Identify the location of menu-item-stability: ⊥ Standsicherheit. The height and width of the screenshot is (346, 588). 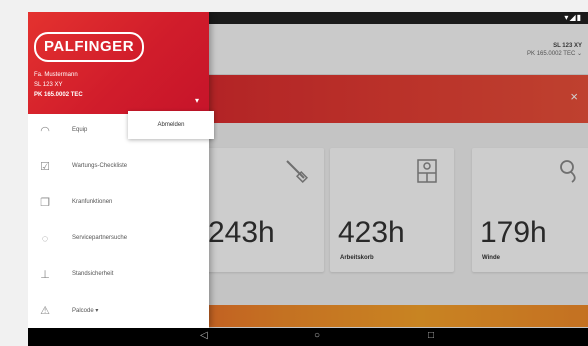
(118, 275).